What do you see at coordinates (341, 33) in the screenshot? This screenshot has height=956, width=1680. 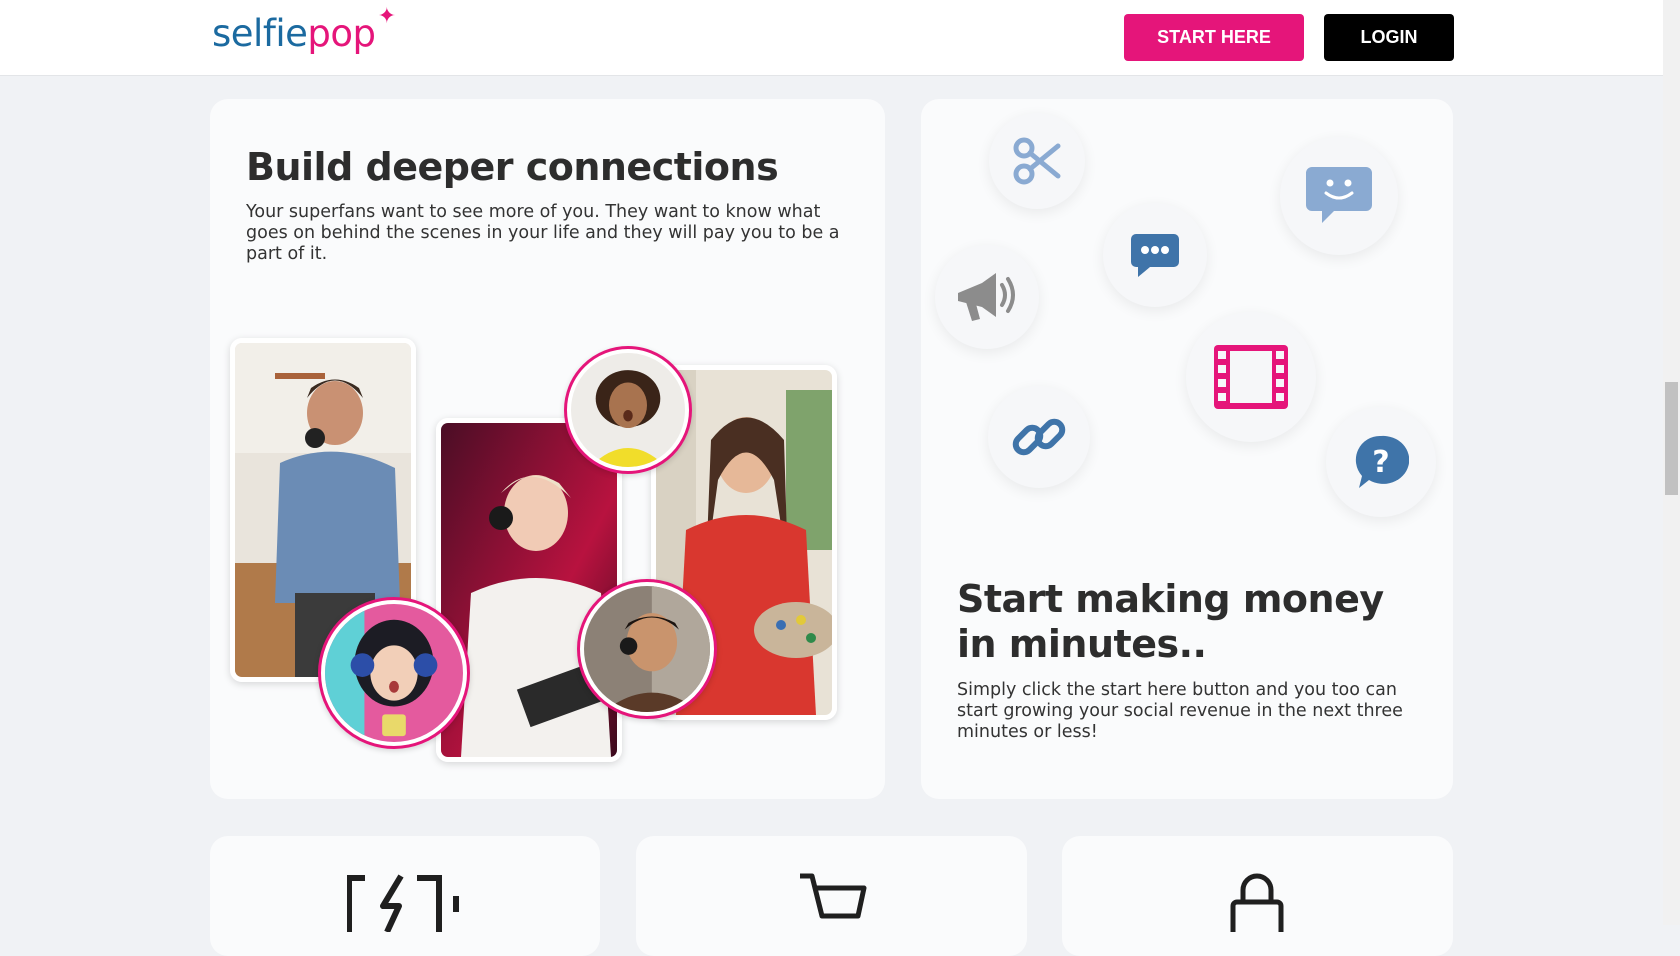 I see `logo-text-pop: pop` at bounding box center [341, 33].